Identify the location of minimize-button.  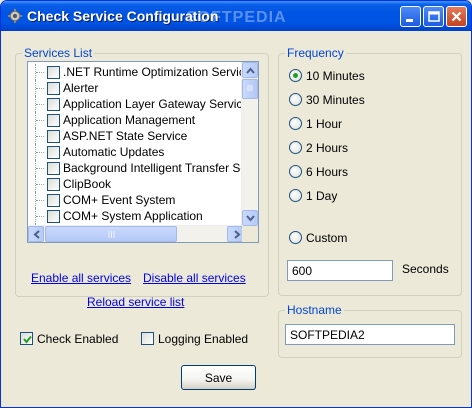
(410, 16).